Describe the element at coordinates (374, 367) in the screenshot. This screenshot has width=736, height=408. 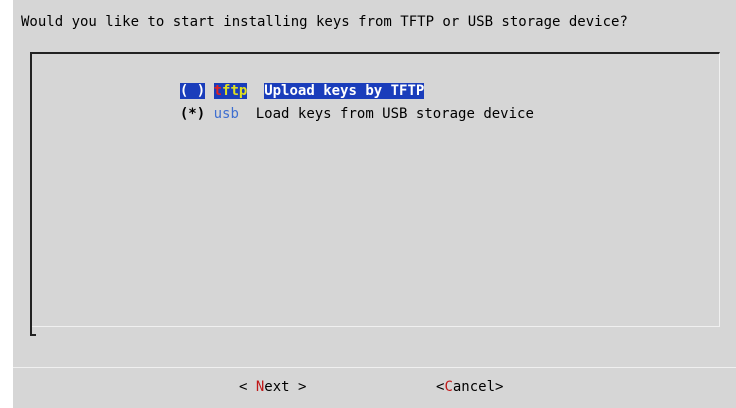
I see `button-separator` at that location.